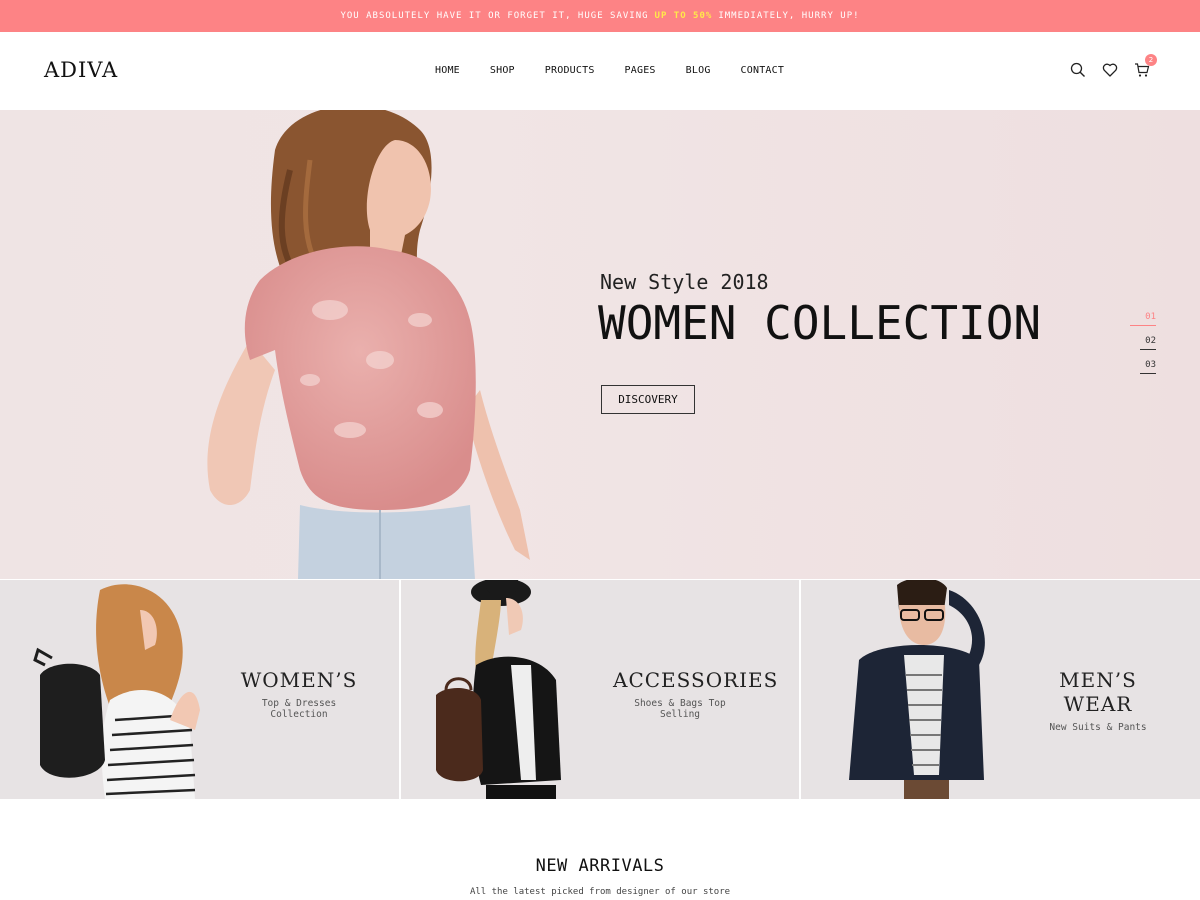  Describe the element at coordinates (447, 70) in the screenshot. I see `nav-home: HOME` at that location.